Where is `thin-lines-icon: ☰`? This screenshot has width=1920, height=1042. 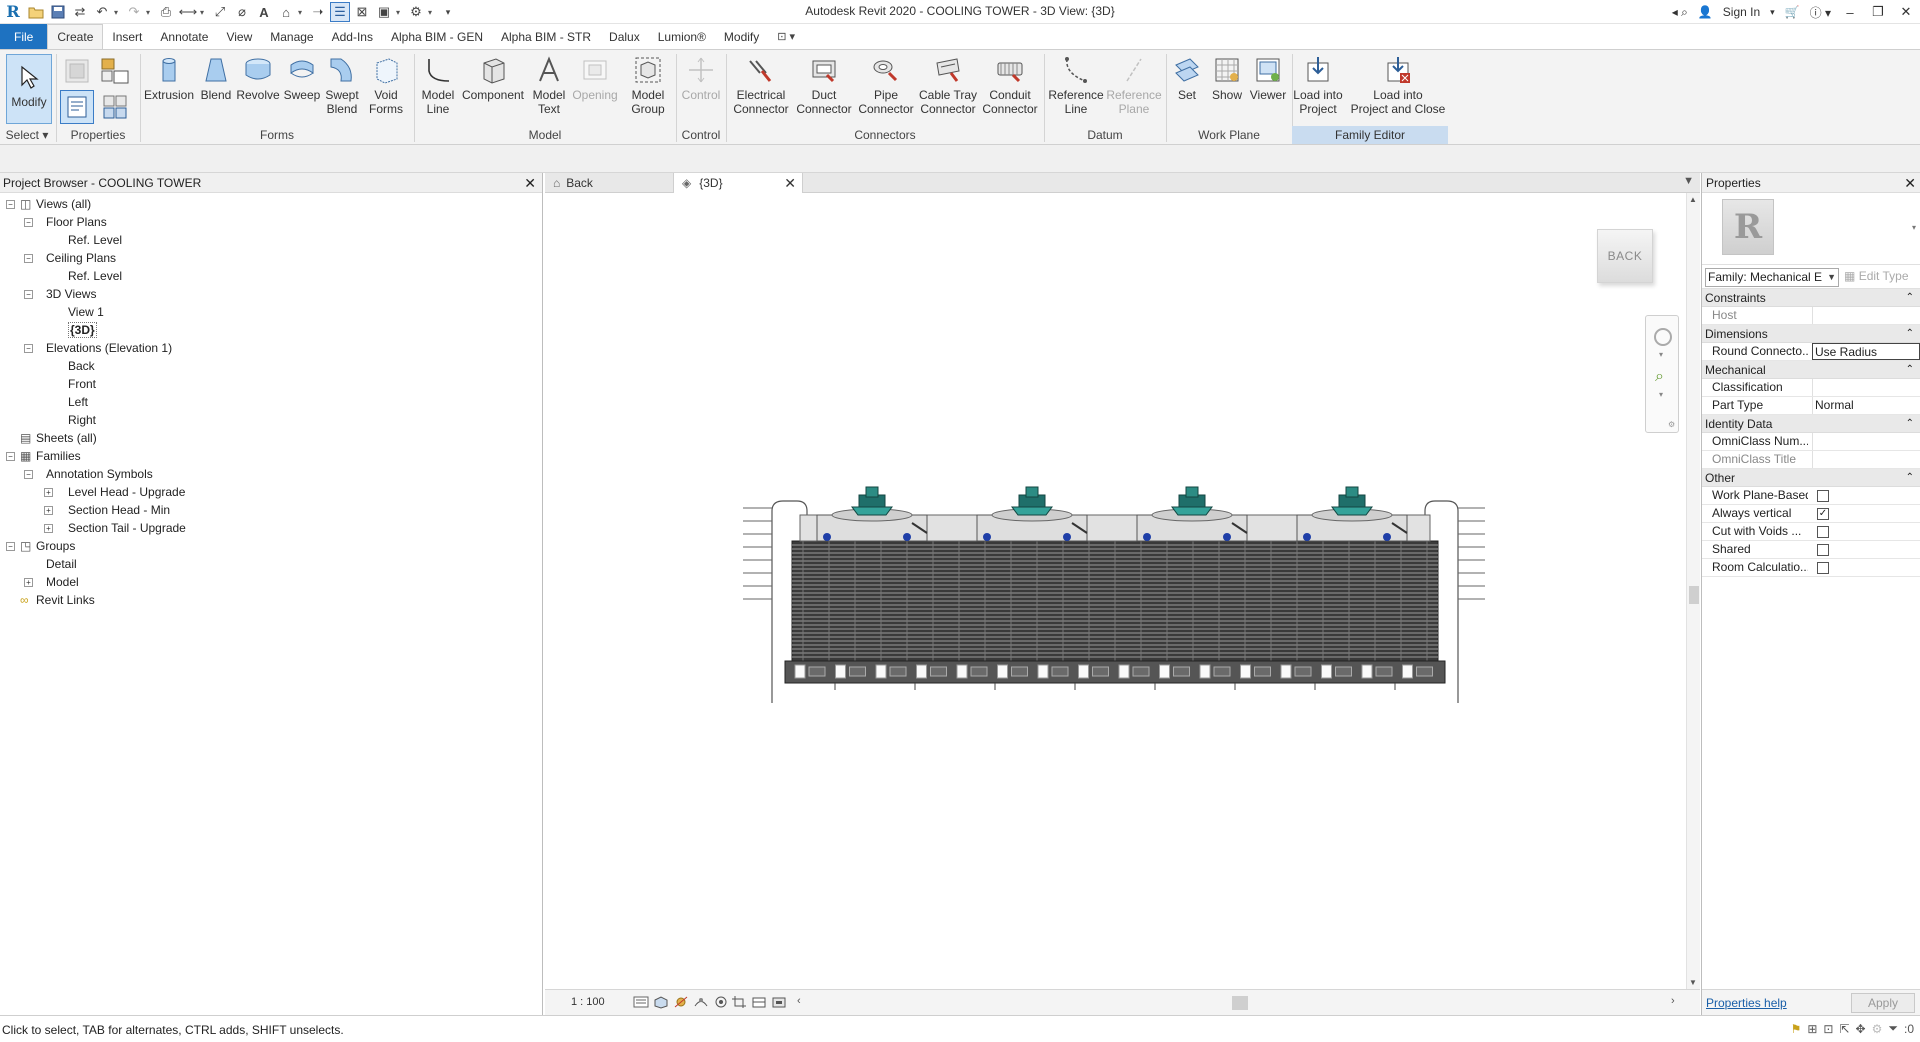 thin-lines-icon: ☰ is located at coordinates (340, 12).